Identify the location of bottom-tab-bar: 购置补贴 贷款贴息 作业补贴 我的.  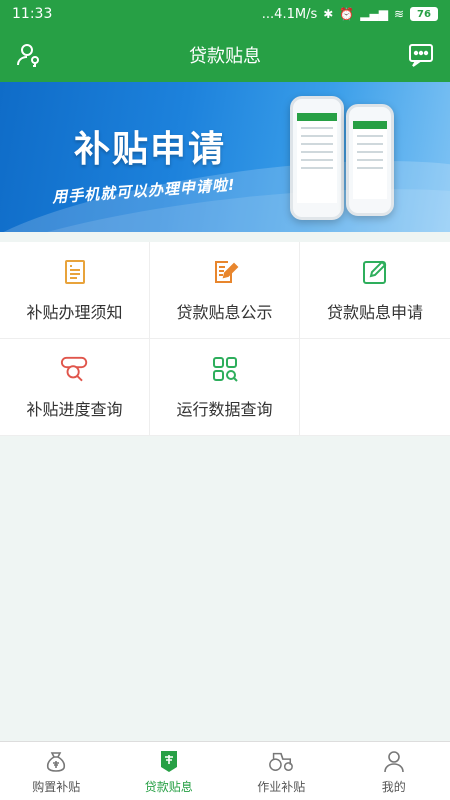
(225, 770).